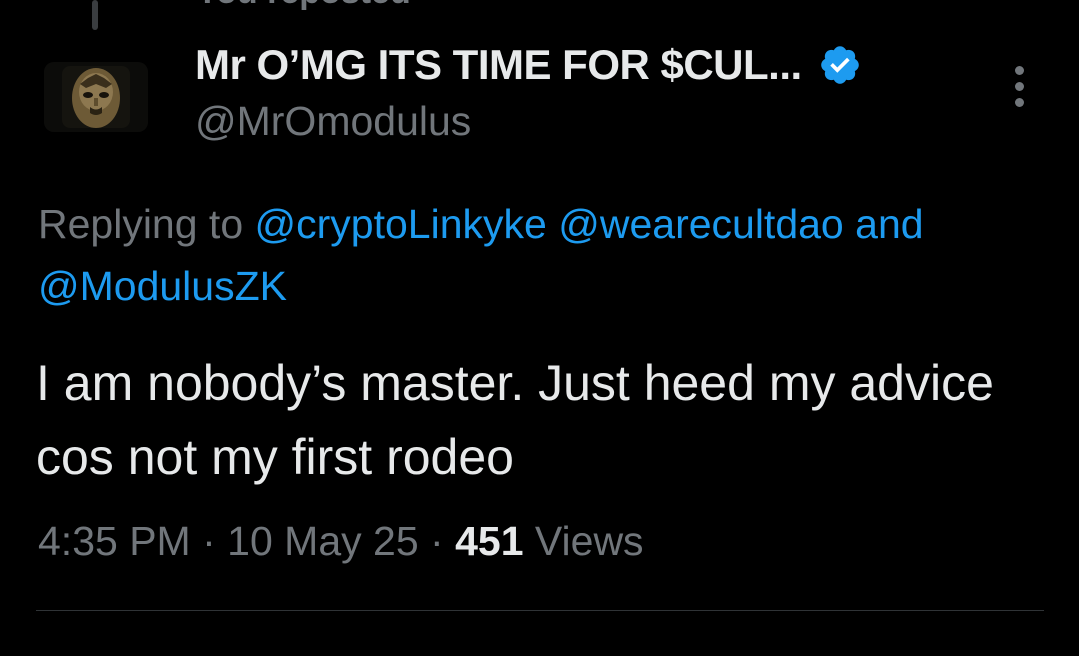 The width and height of the screenshot is (1079, 656). I want to click on author-handle: @MrOmodulus, so click(333, 121).